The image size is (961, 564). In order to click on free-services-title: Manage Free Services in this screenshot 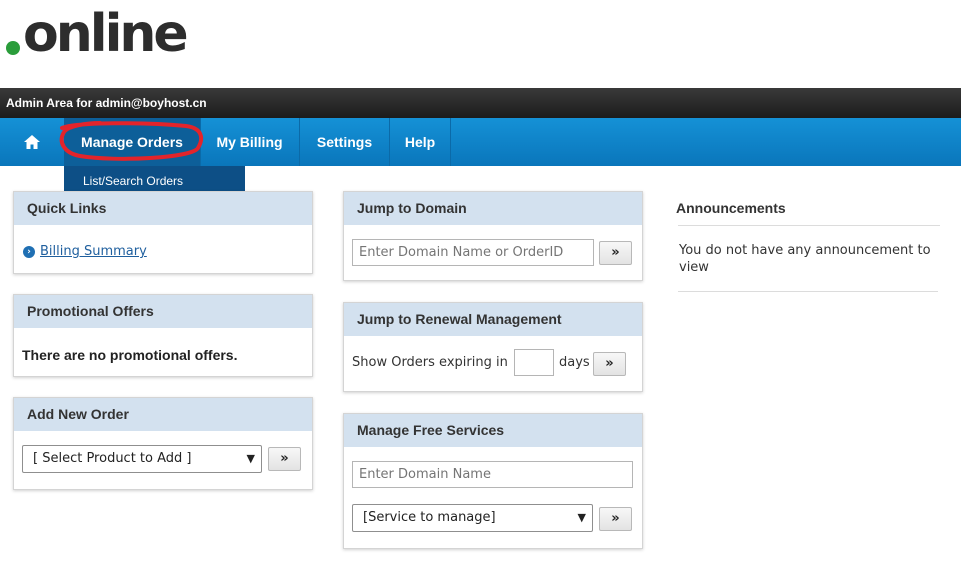, I will do `click(493, 430)`.